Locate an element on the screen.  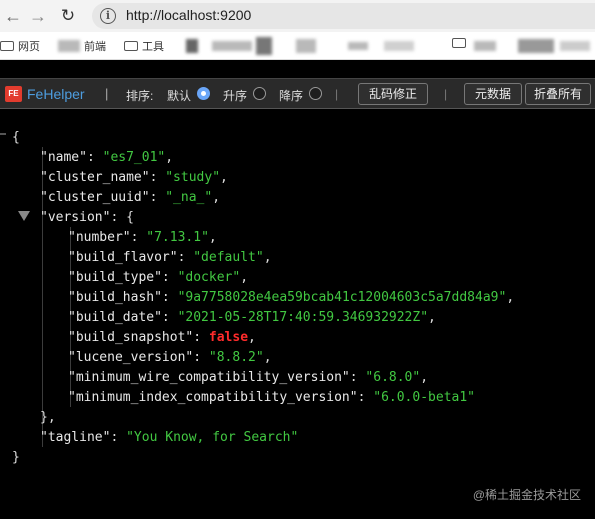
json-string: "6.0.0-beta1" is located at coordinates (424, 397).